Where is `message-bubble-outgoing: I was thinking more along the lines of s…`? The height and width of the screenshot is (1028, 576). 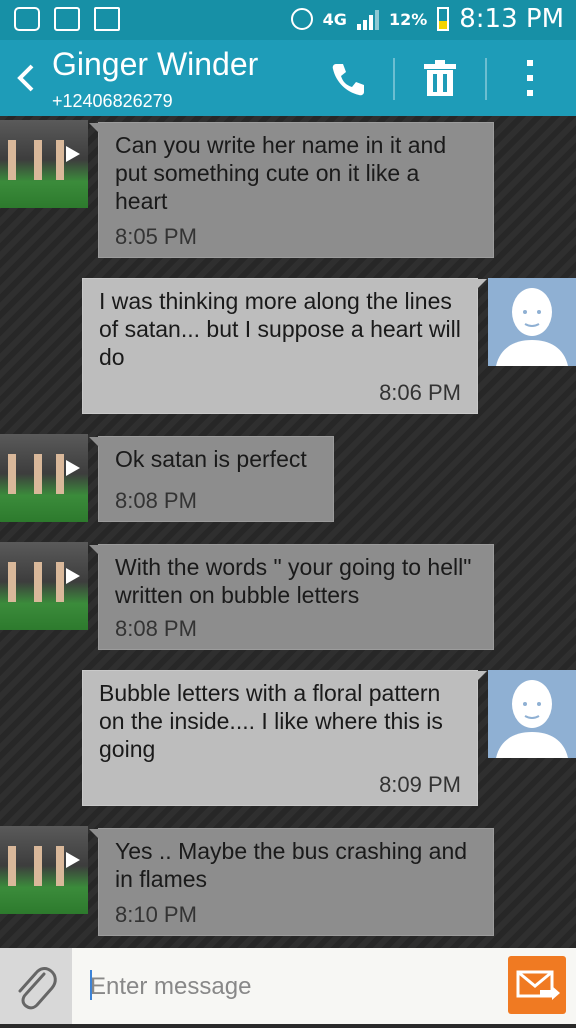 message-bubble-outgoing: I was thinking more along the lines of s… is located at coordinates (284, 346).